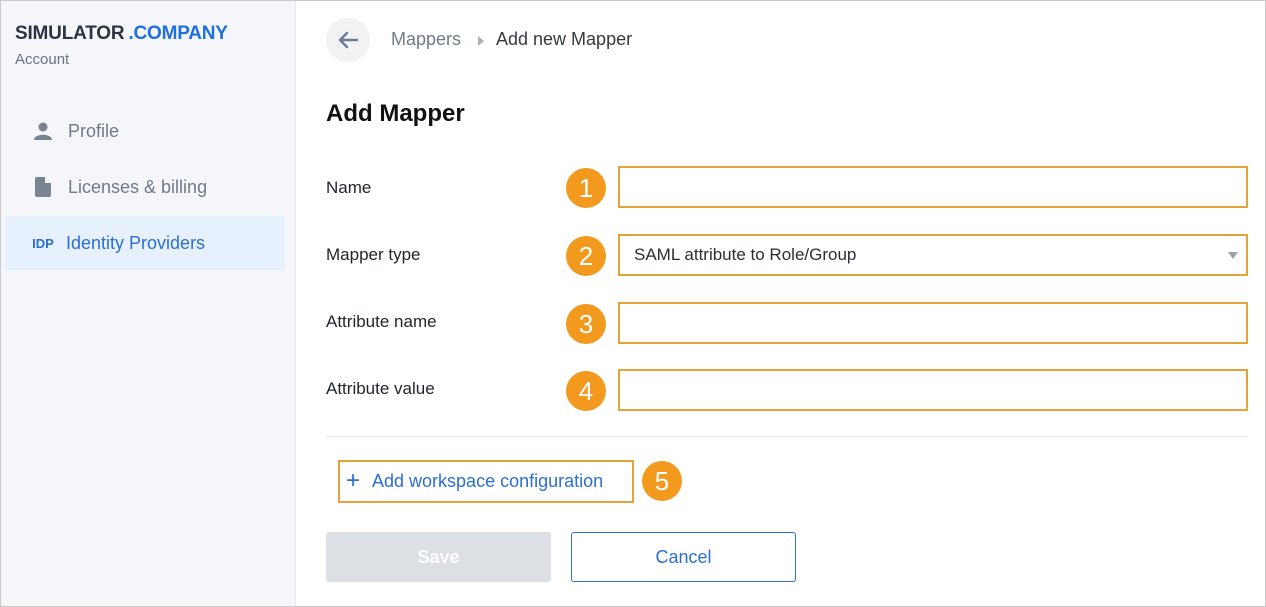  I want to click on add-workspace-configuration-button: + Add workspace configuration, so click(486, 481).